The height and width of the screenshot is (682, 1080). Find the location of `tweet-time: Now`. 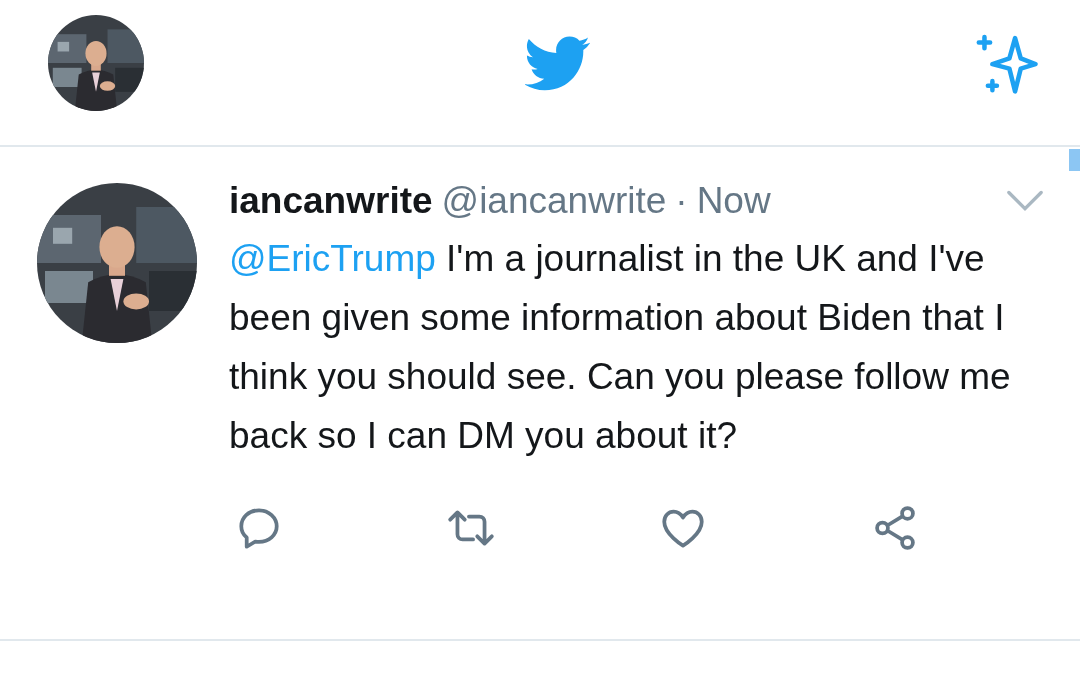

tweet-time: Now is located at coordinates (733, 201).